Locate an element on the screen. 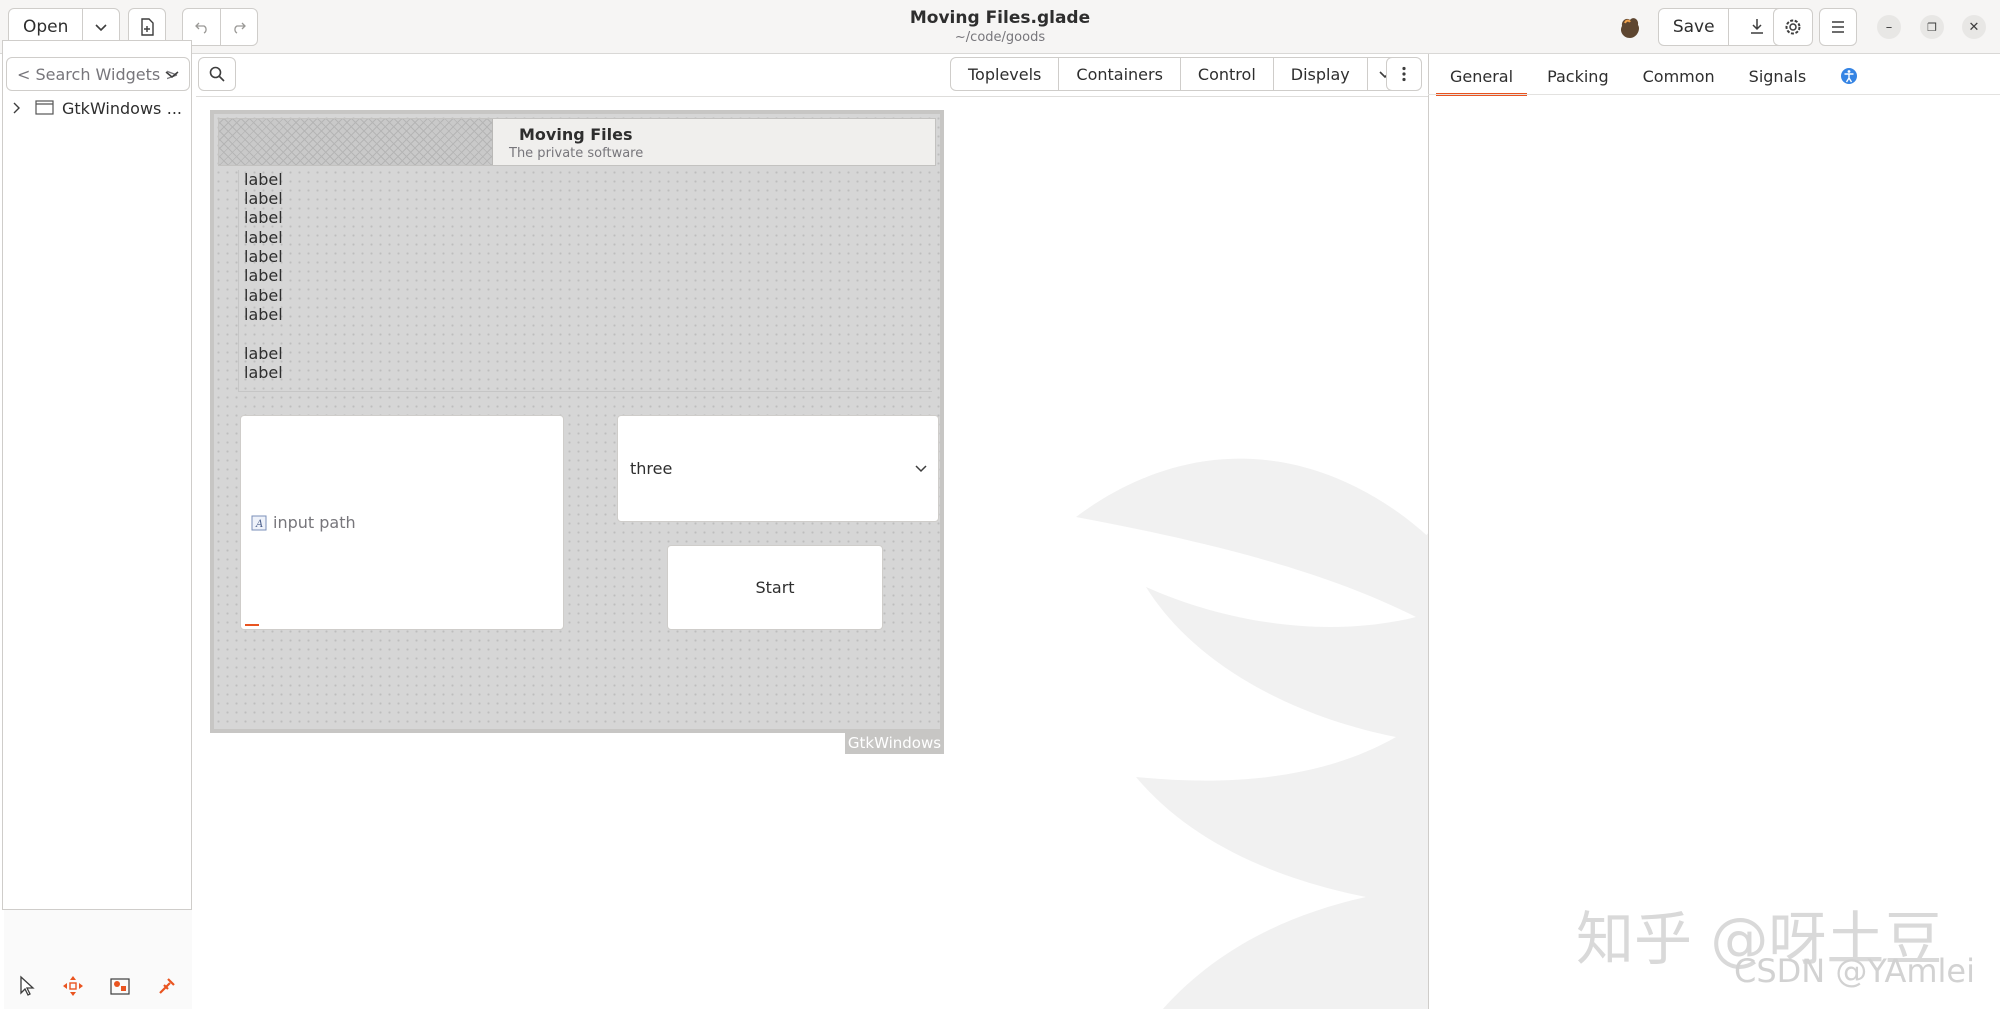 The width and height of the screenshot is (2000, 1009). preview-window-title: Moving Files is located at coordinates (576, 134).